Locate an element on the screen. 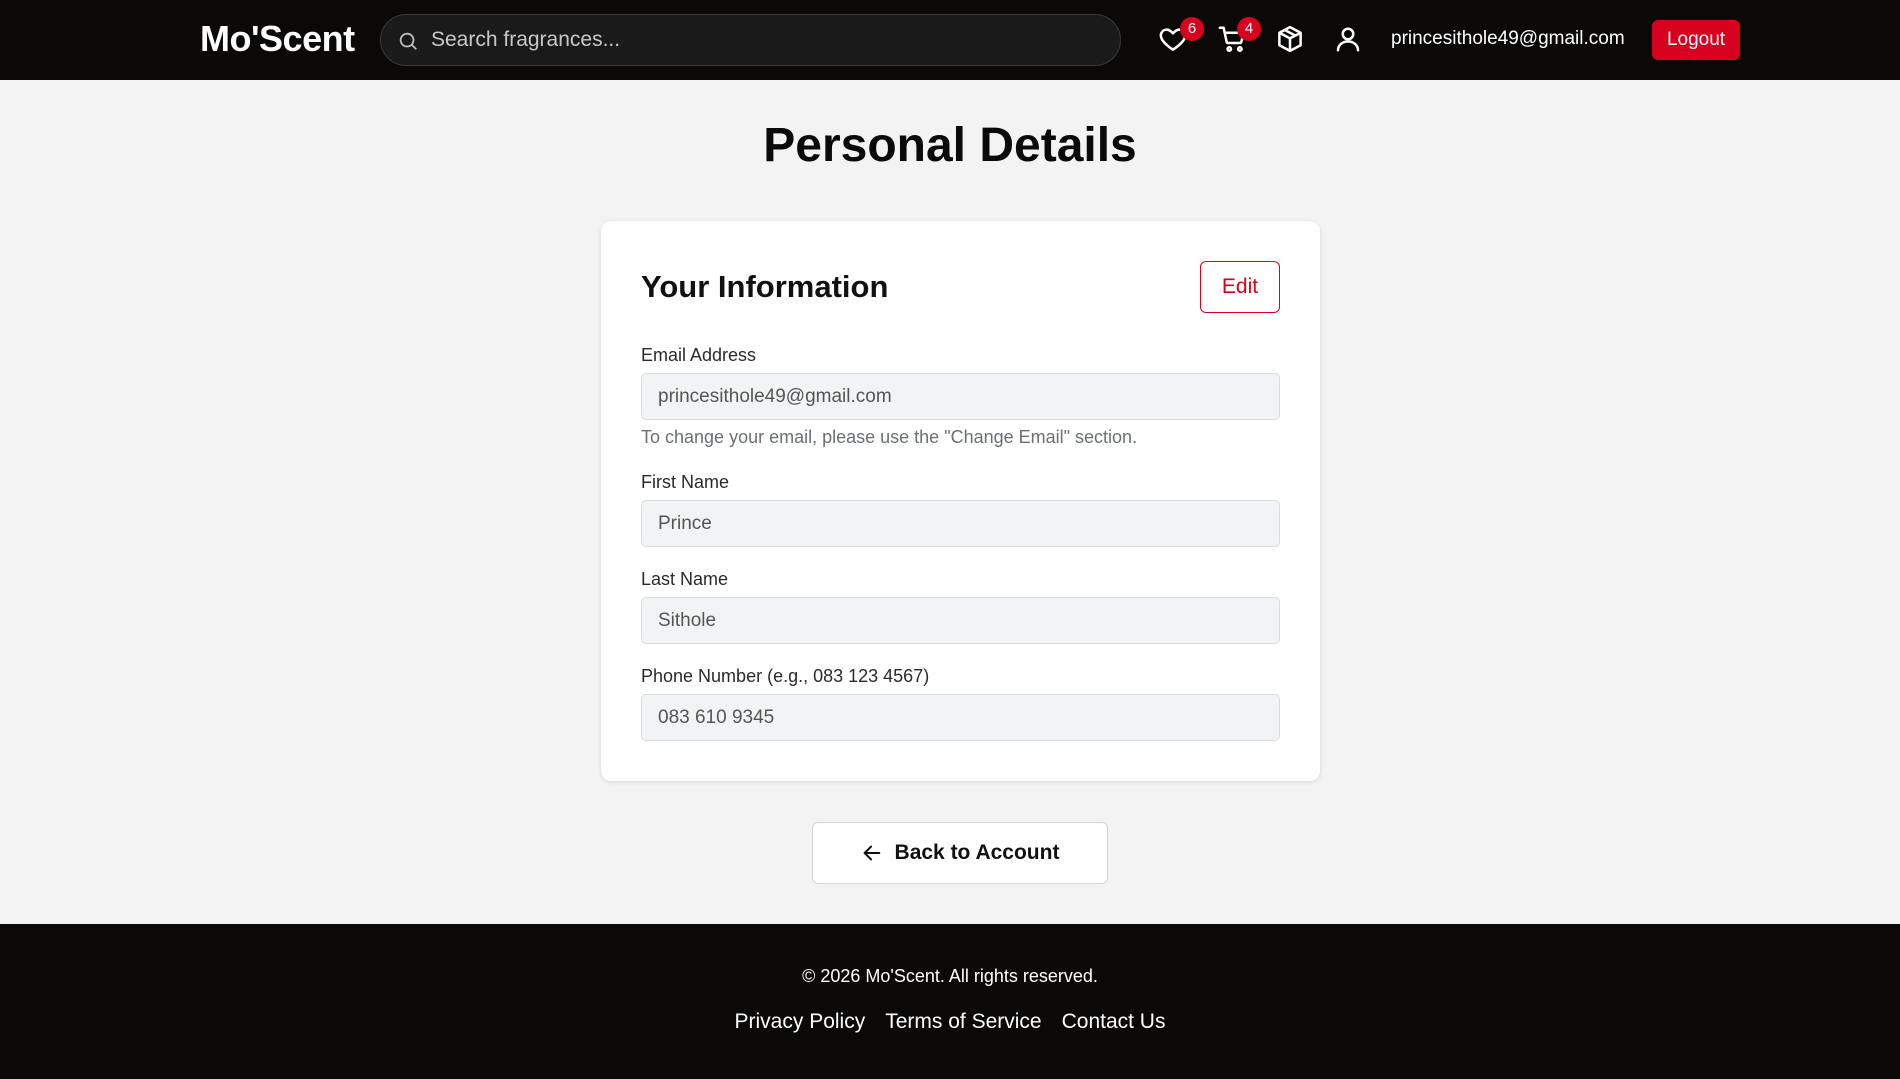  copyright-text: © 2026 Mo'Scent. All rights reserved. is located at coordinates (950, 976).